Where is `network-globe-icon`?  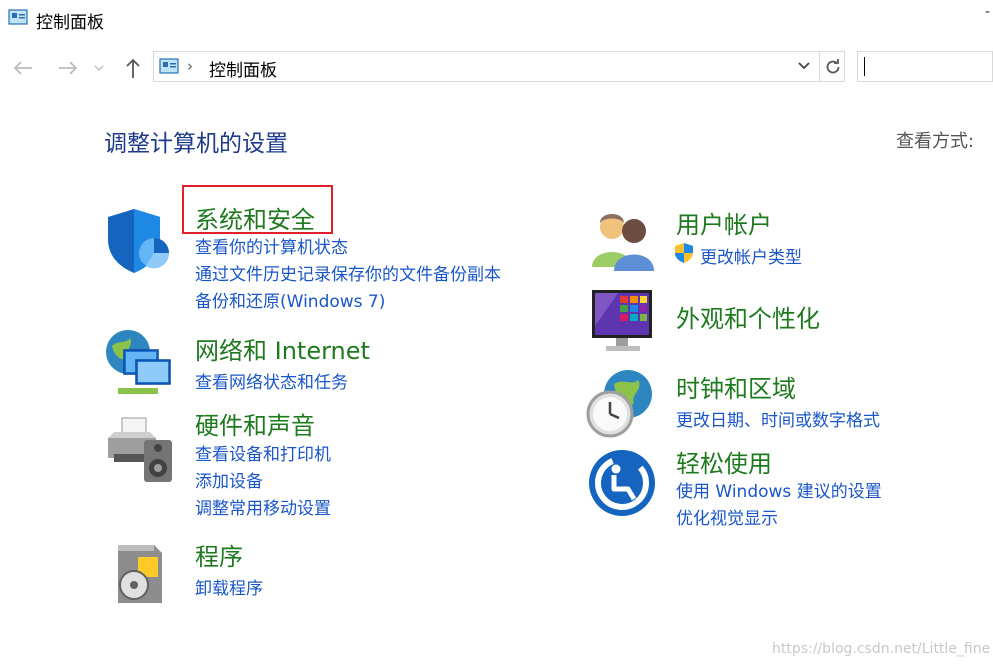
network-globe-icon is located at coordinates (140, 362).